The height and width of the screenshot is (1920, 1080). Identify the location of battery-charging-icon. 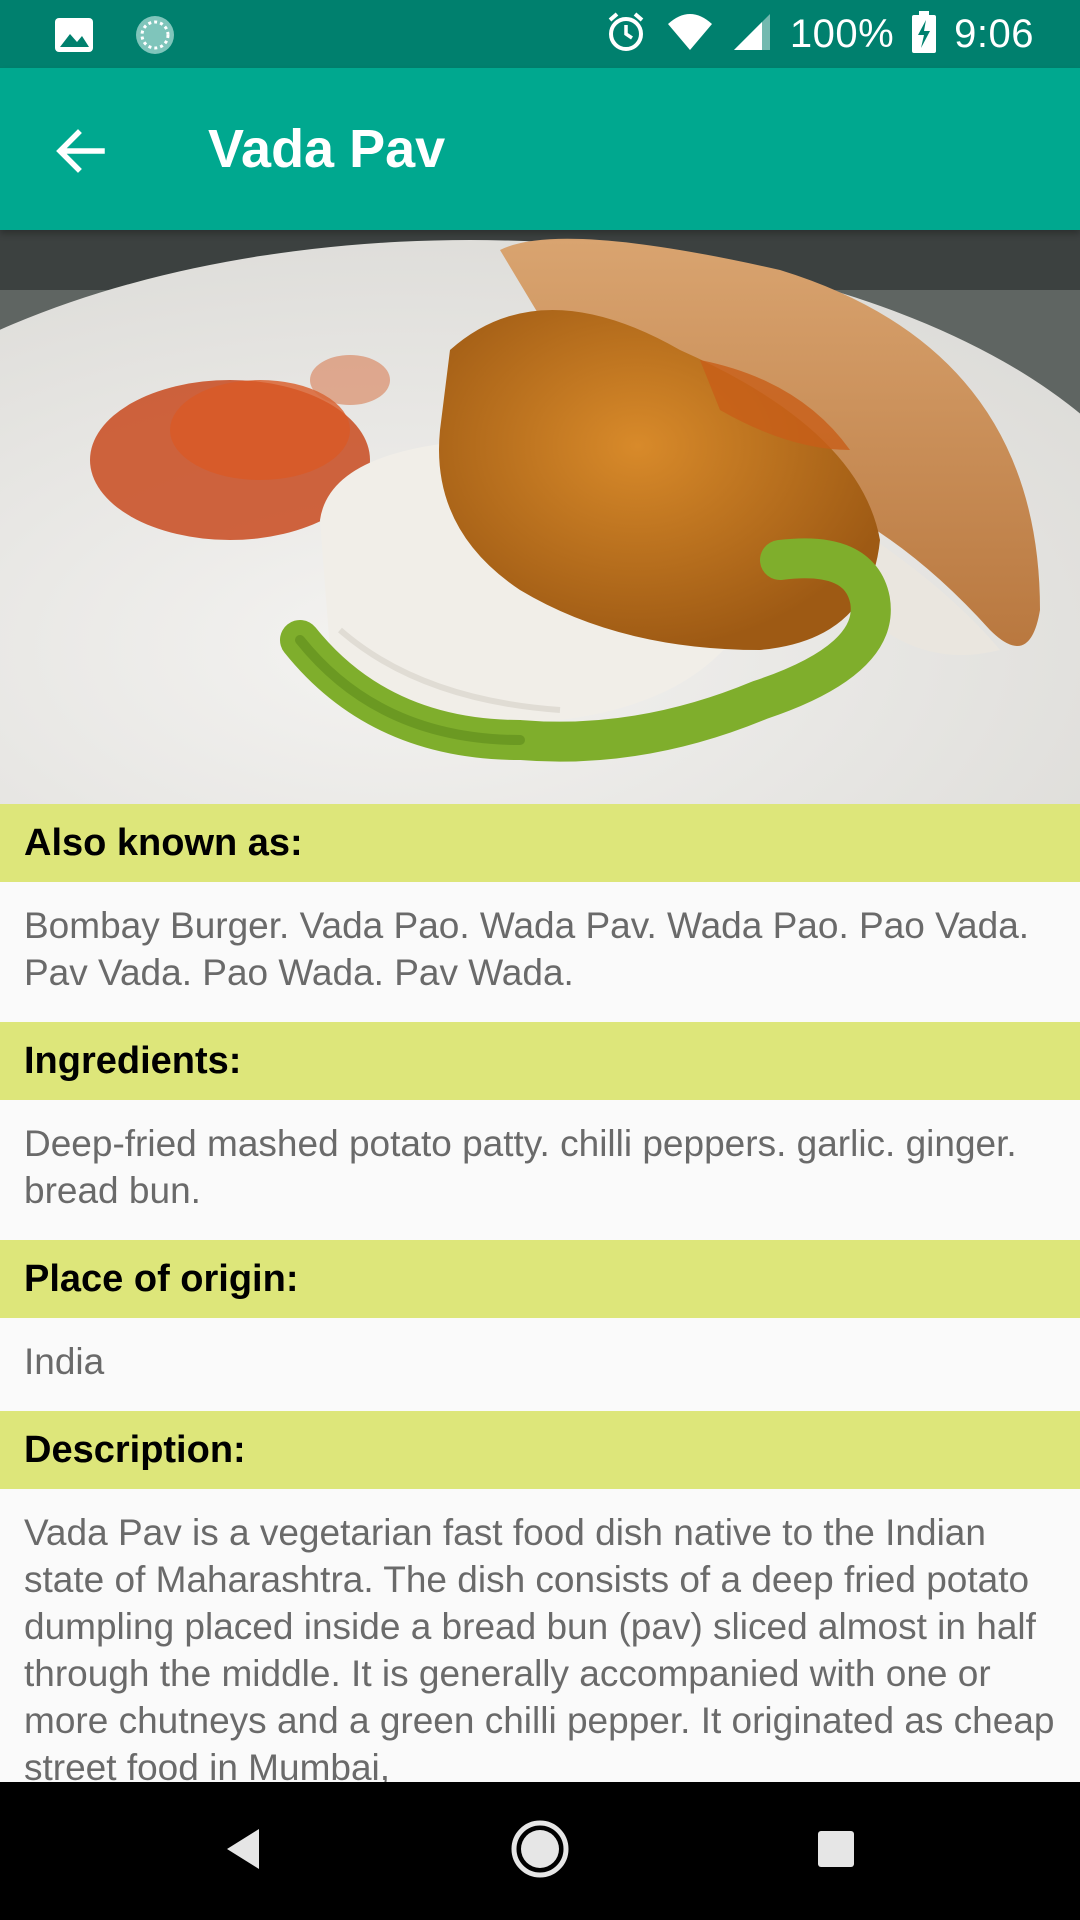
(924, 34).